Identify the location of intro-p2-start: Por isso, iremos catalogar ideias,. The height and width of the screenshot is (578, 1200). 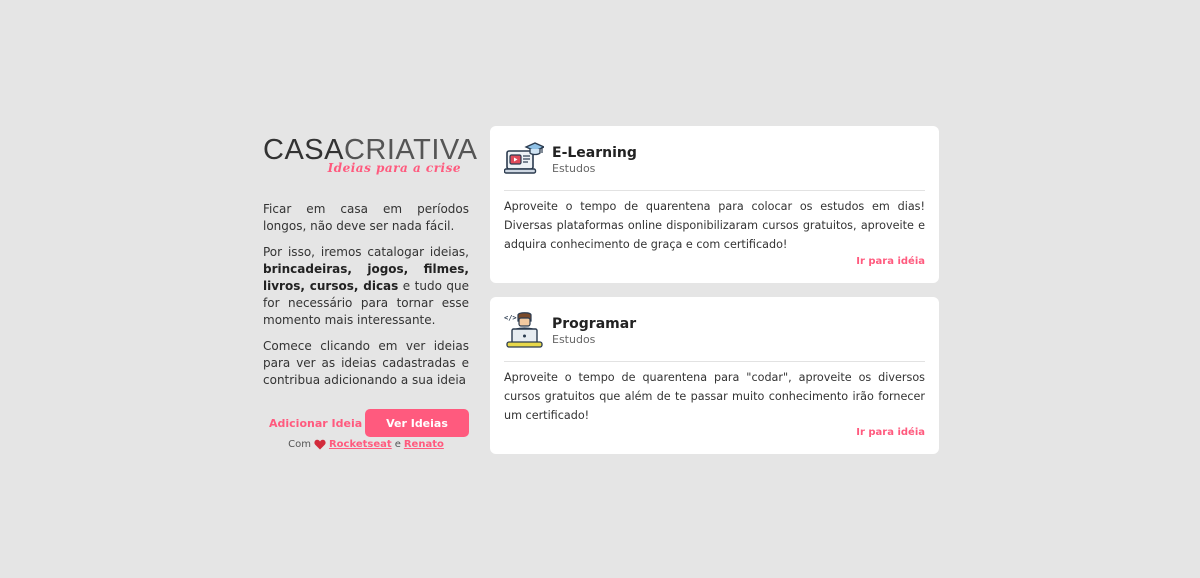
(366, 252).